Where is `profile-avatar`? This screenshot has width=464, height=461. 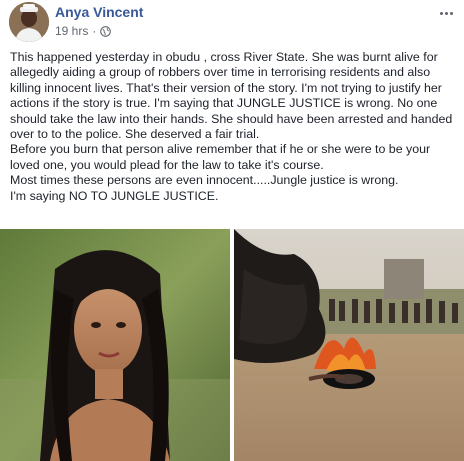
profile-avatar is located at coordinates (29, 22).